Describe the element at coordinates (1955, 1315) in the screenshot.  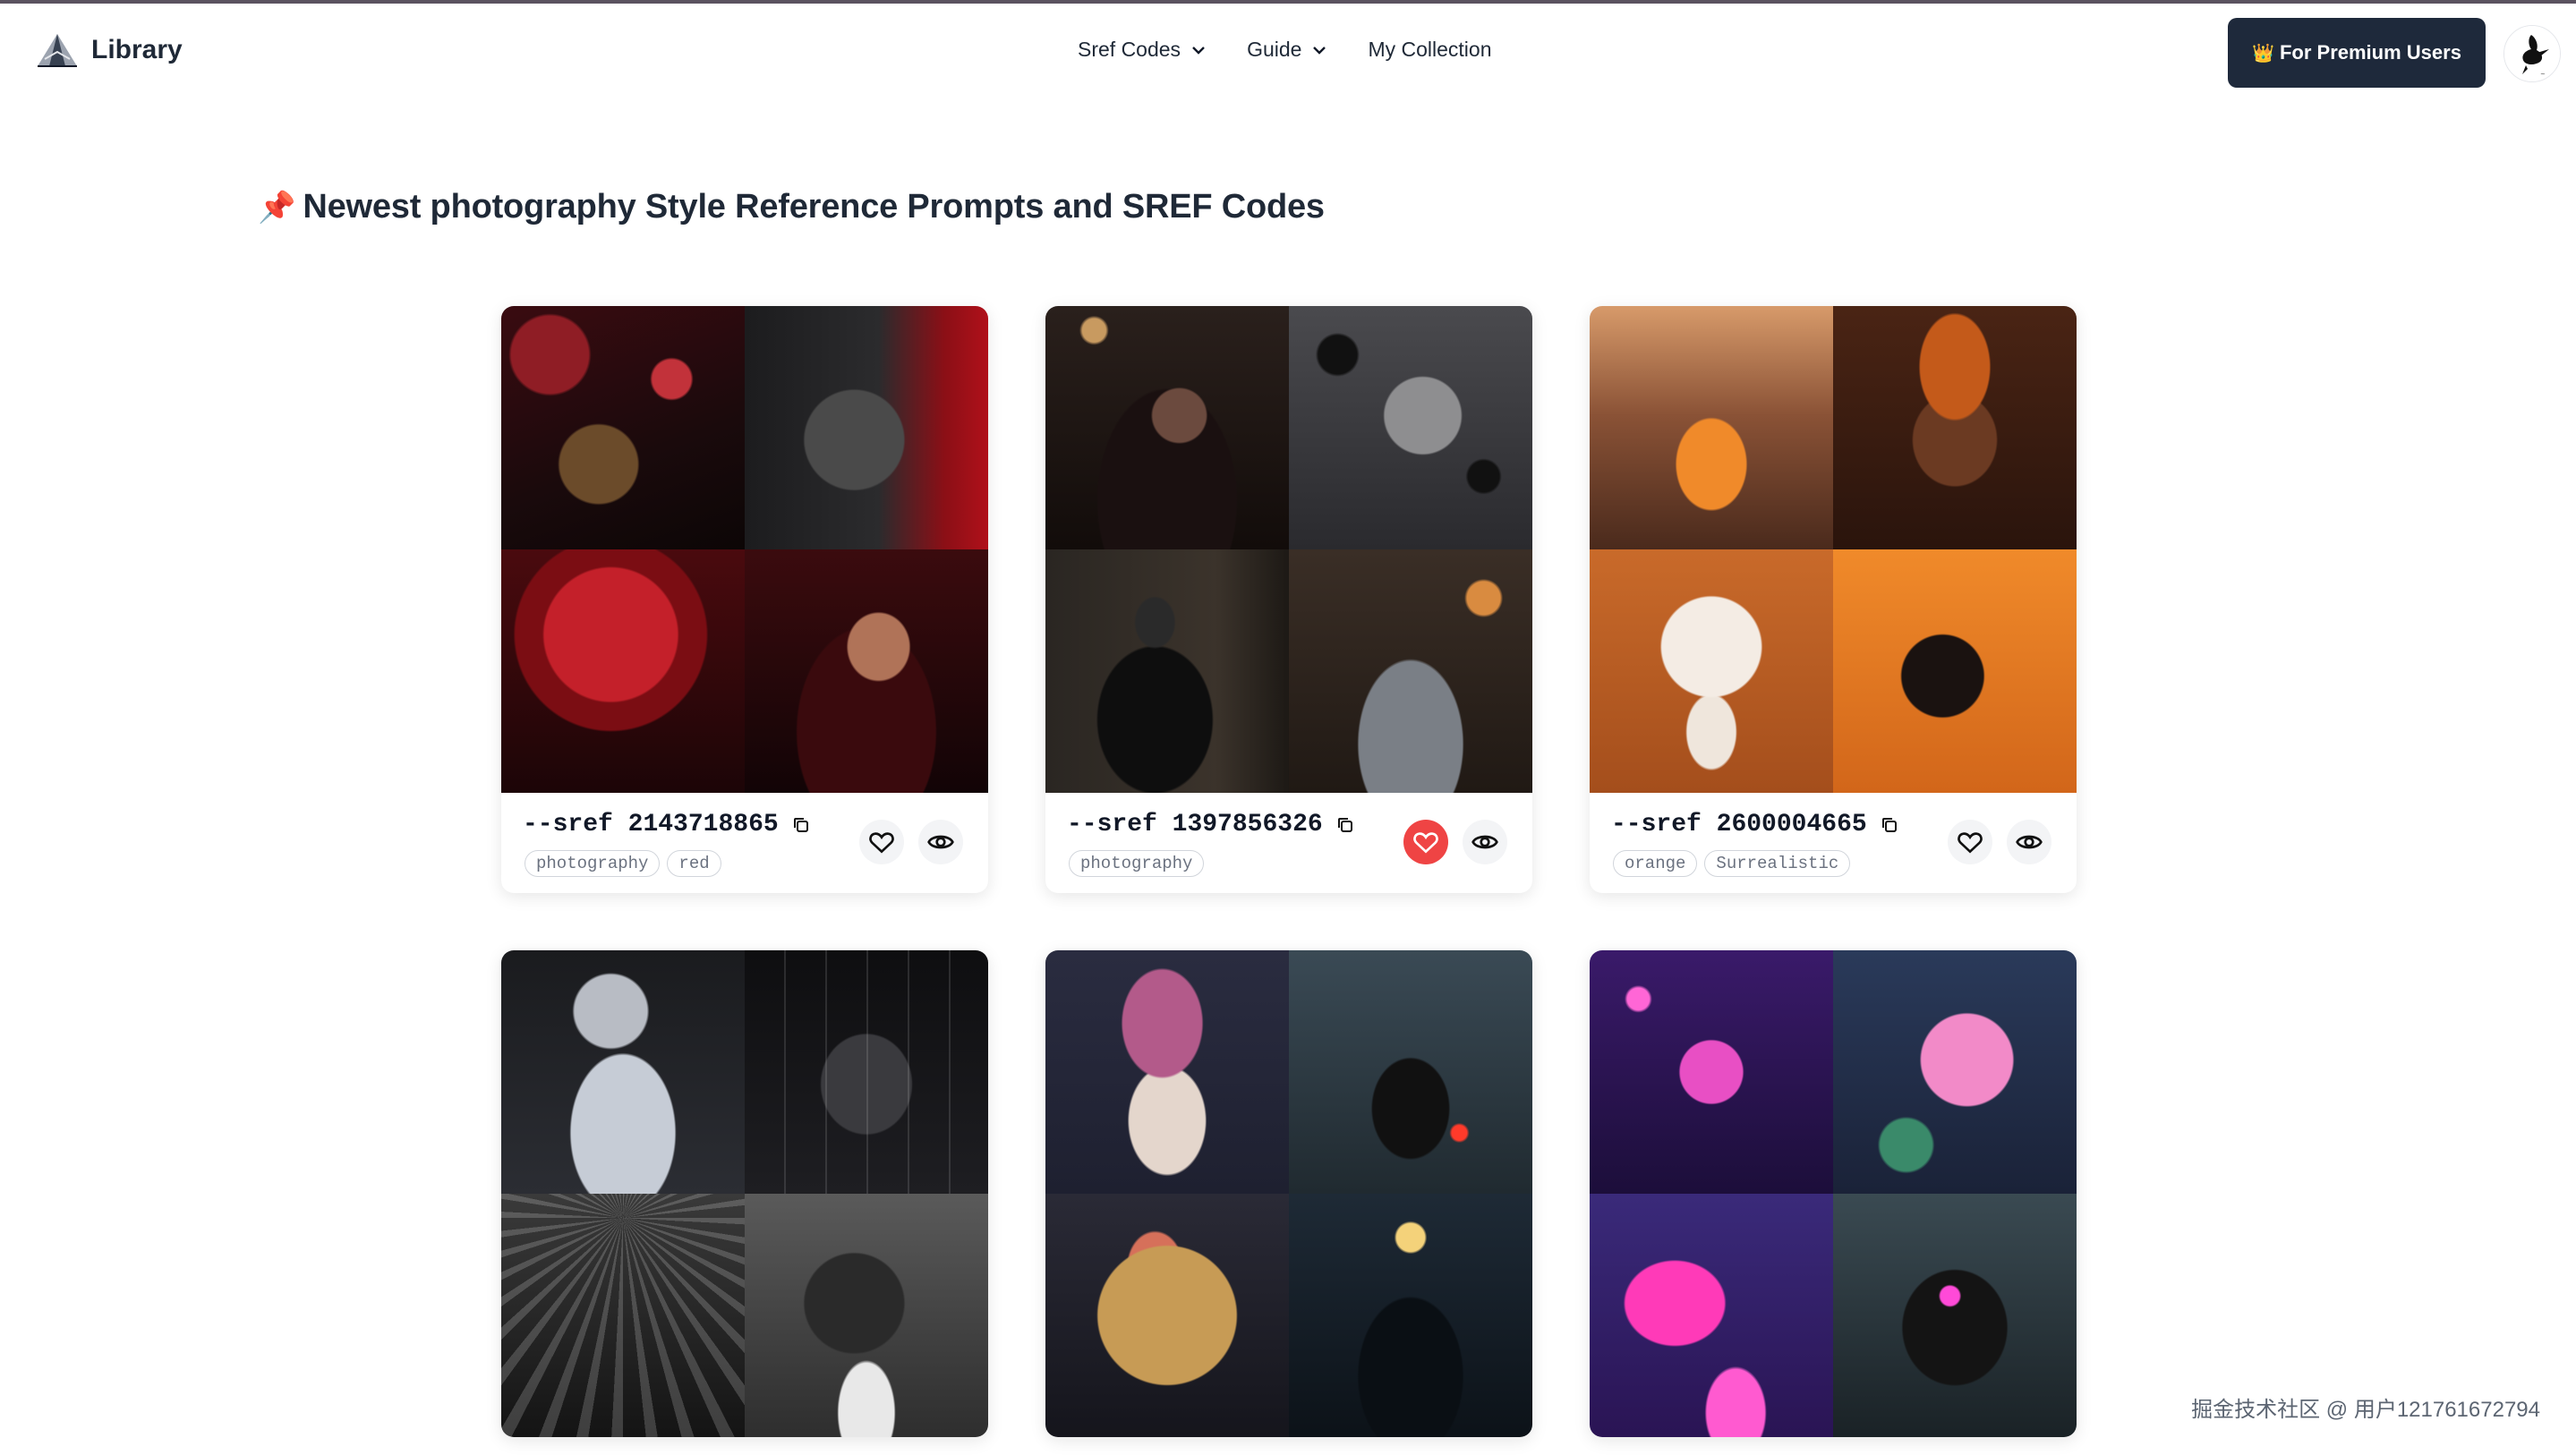
I see `image-tile-dark-queen` at that location.